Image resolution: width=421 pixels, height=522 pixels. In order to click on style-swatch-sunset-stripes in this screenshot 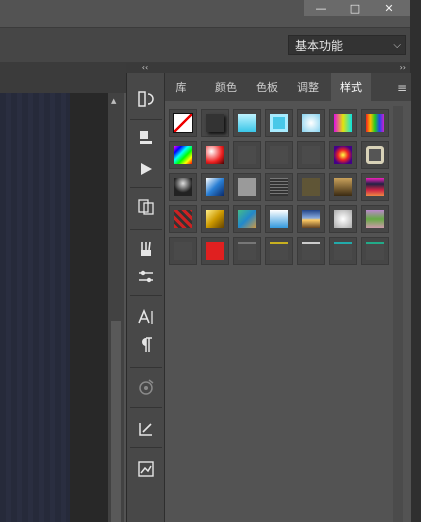, I will do `click(375, 187)`.